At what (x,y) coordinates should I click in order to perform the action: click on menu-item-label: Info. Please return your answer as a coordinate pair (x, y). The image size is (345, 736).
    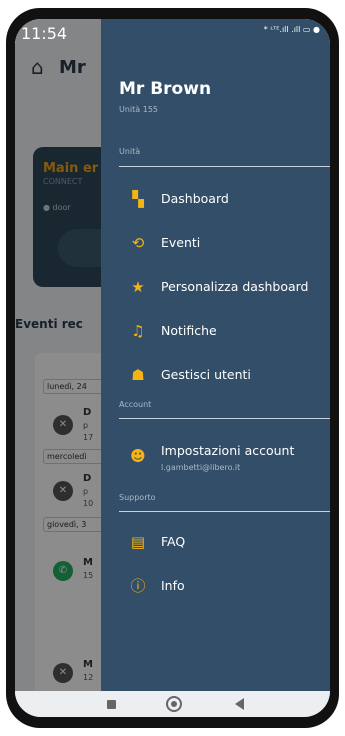
    Looking at the image, I should click on (173, 585).